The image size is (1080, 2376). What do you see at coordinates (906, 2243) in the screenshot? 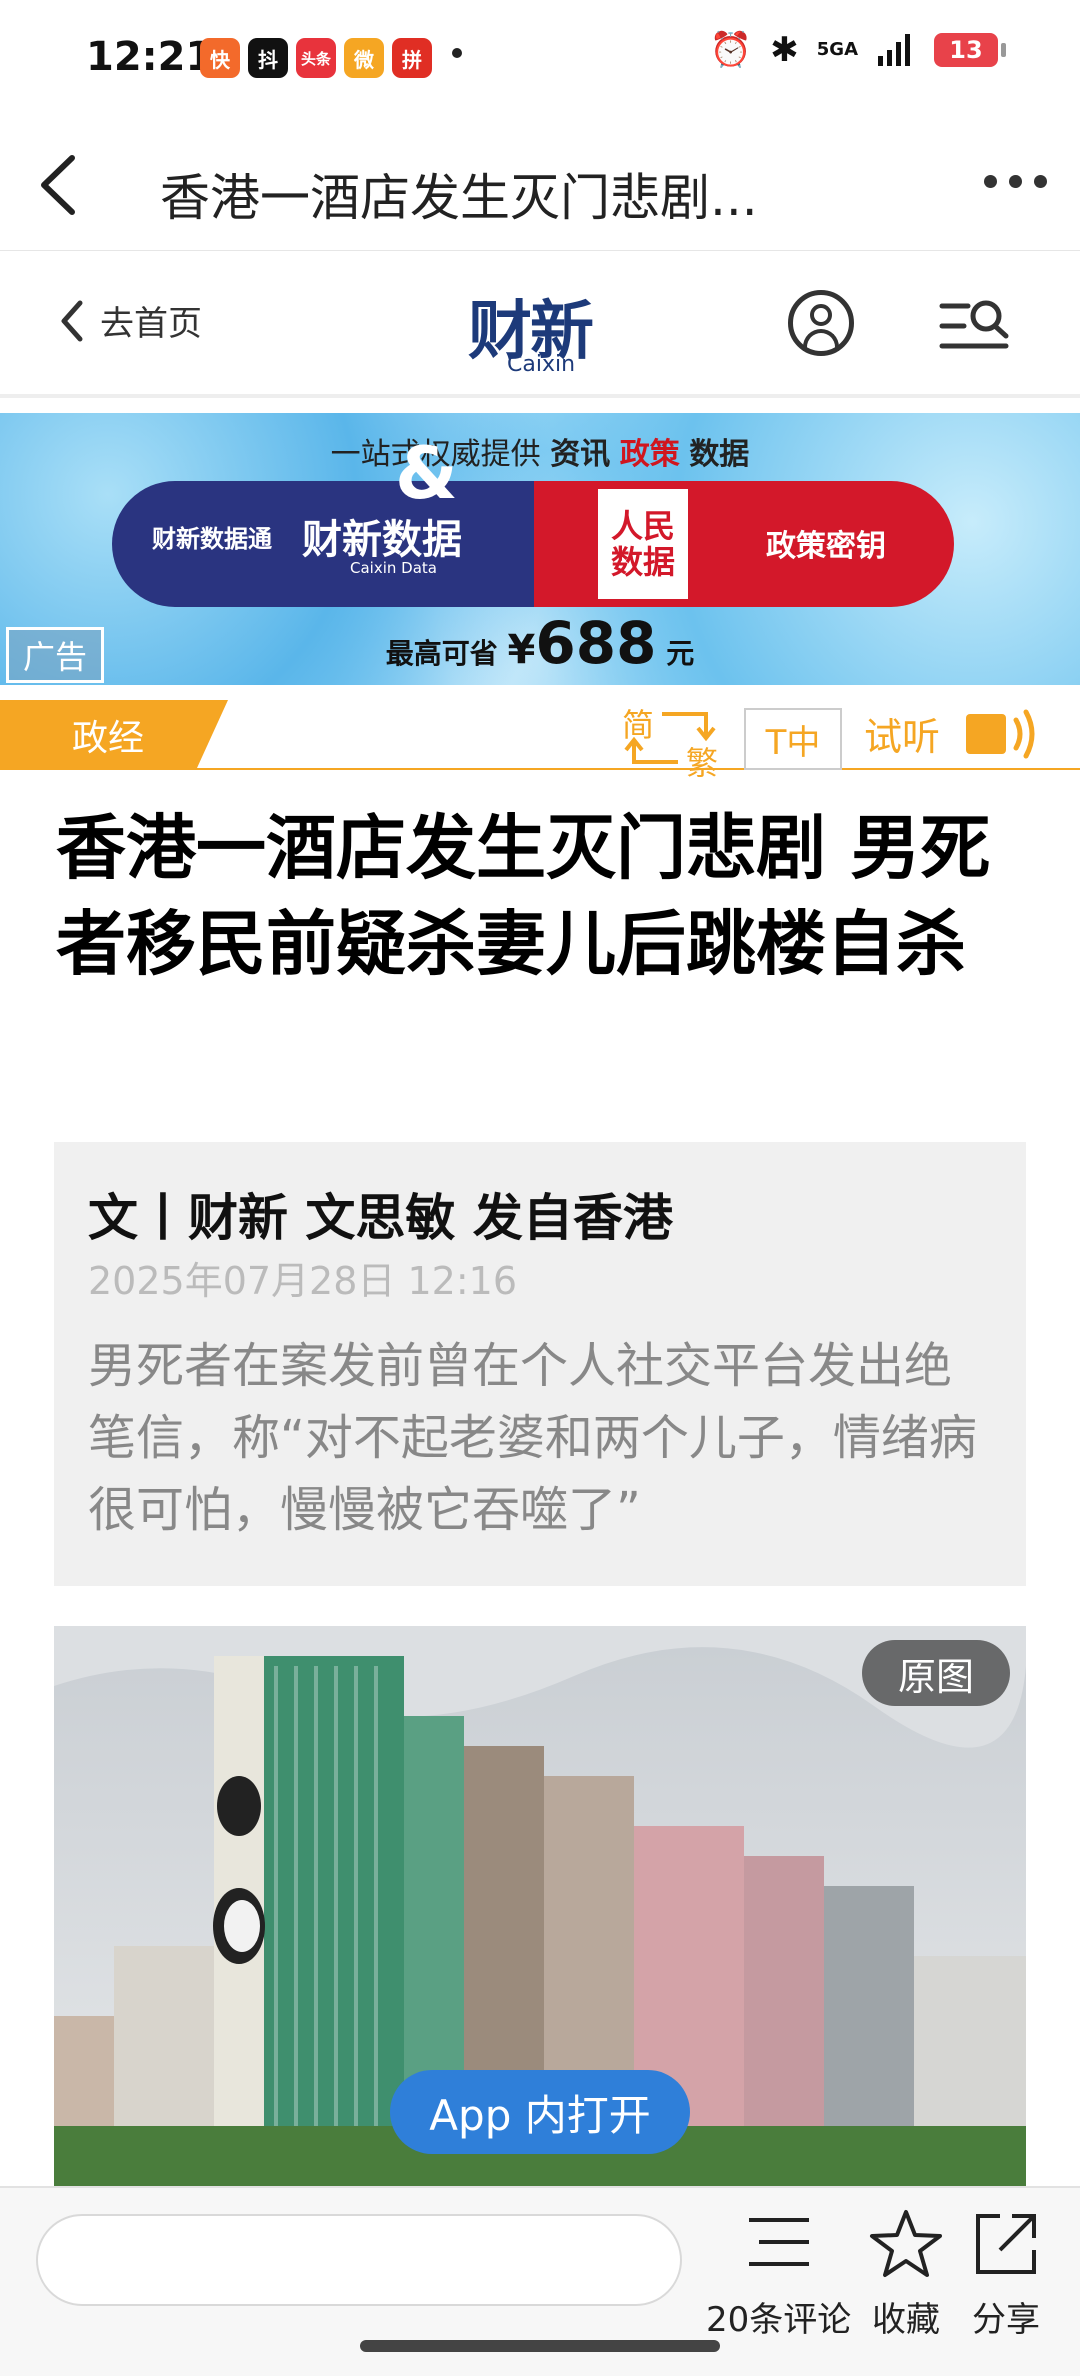
I see `star-icon` at bounding box center [906, 2243].